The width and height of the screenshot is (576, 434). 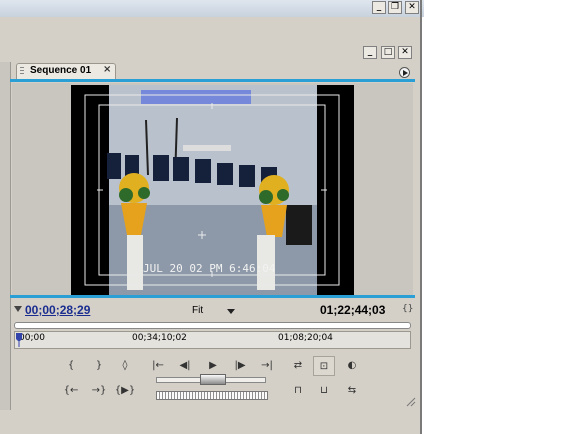 I want to click on go-to-out-button: →}, so click(x=99, y=391).